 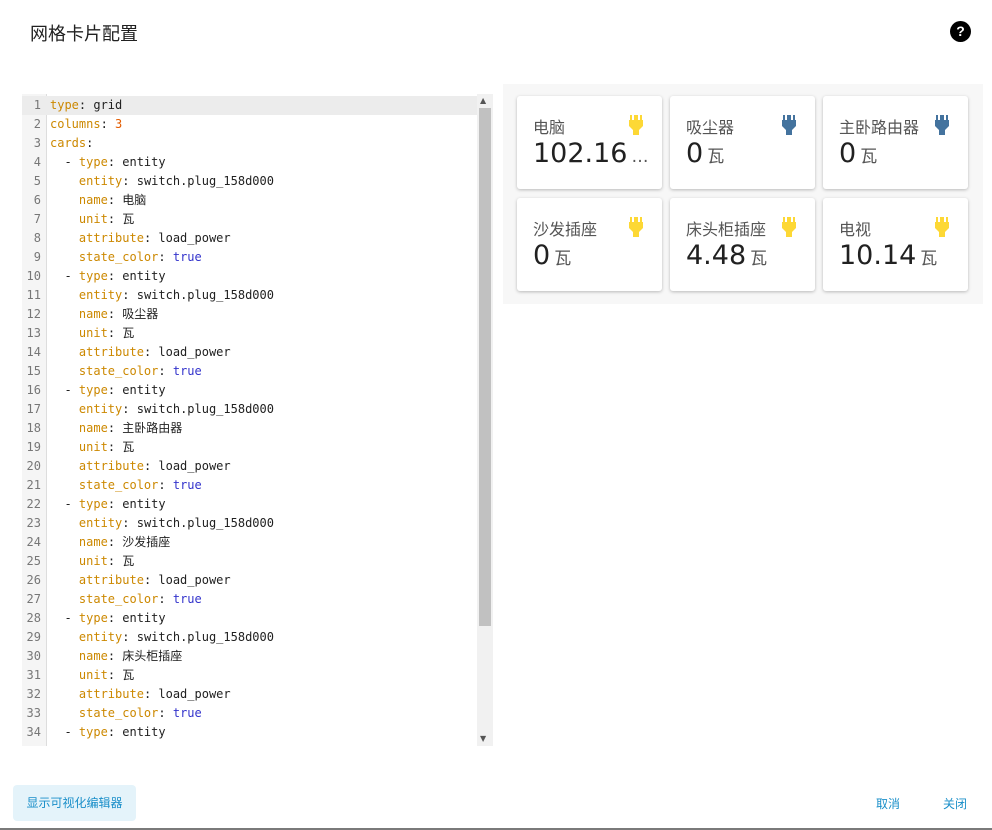 What do you see at coordinates (176, 295) in the screenshot?
I see `code-text: entity: switch.plug_158d000` at bounding box center [176, 295].